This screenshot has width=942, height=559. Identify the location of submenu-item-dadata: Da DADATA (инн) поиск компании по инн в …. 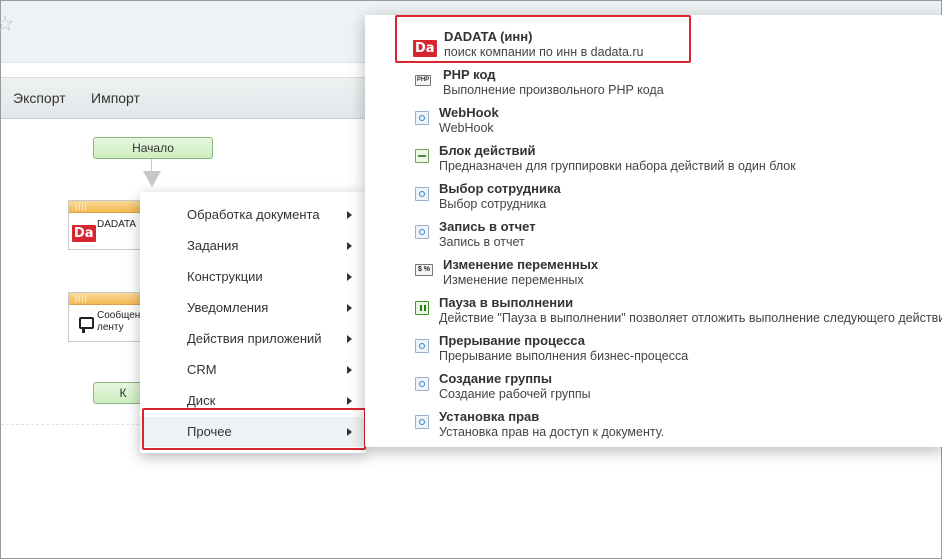
(653, 46).